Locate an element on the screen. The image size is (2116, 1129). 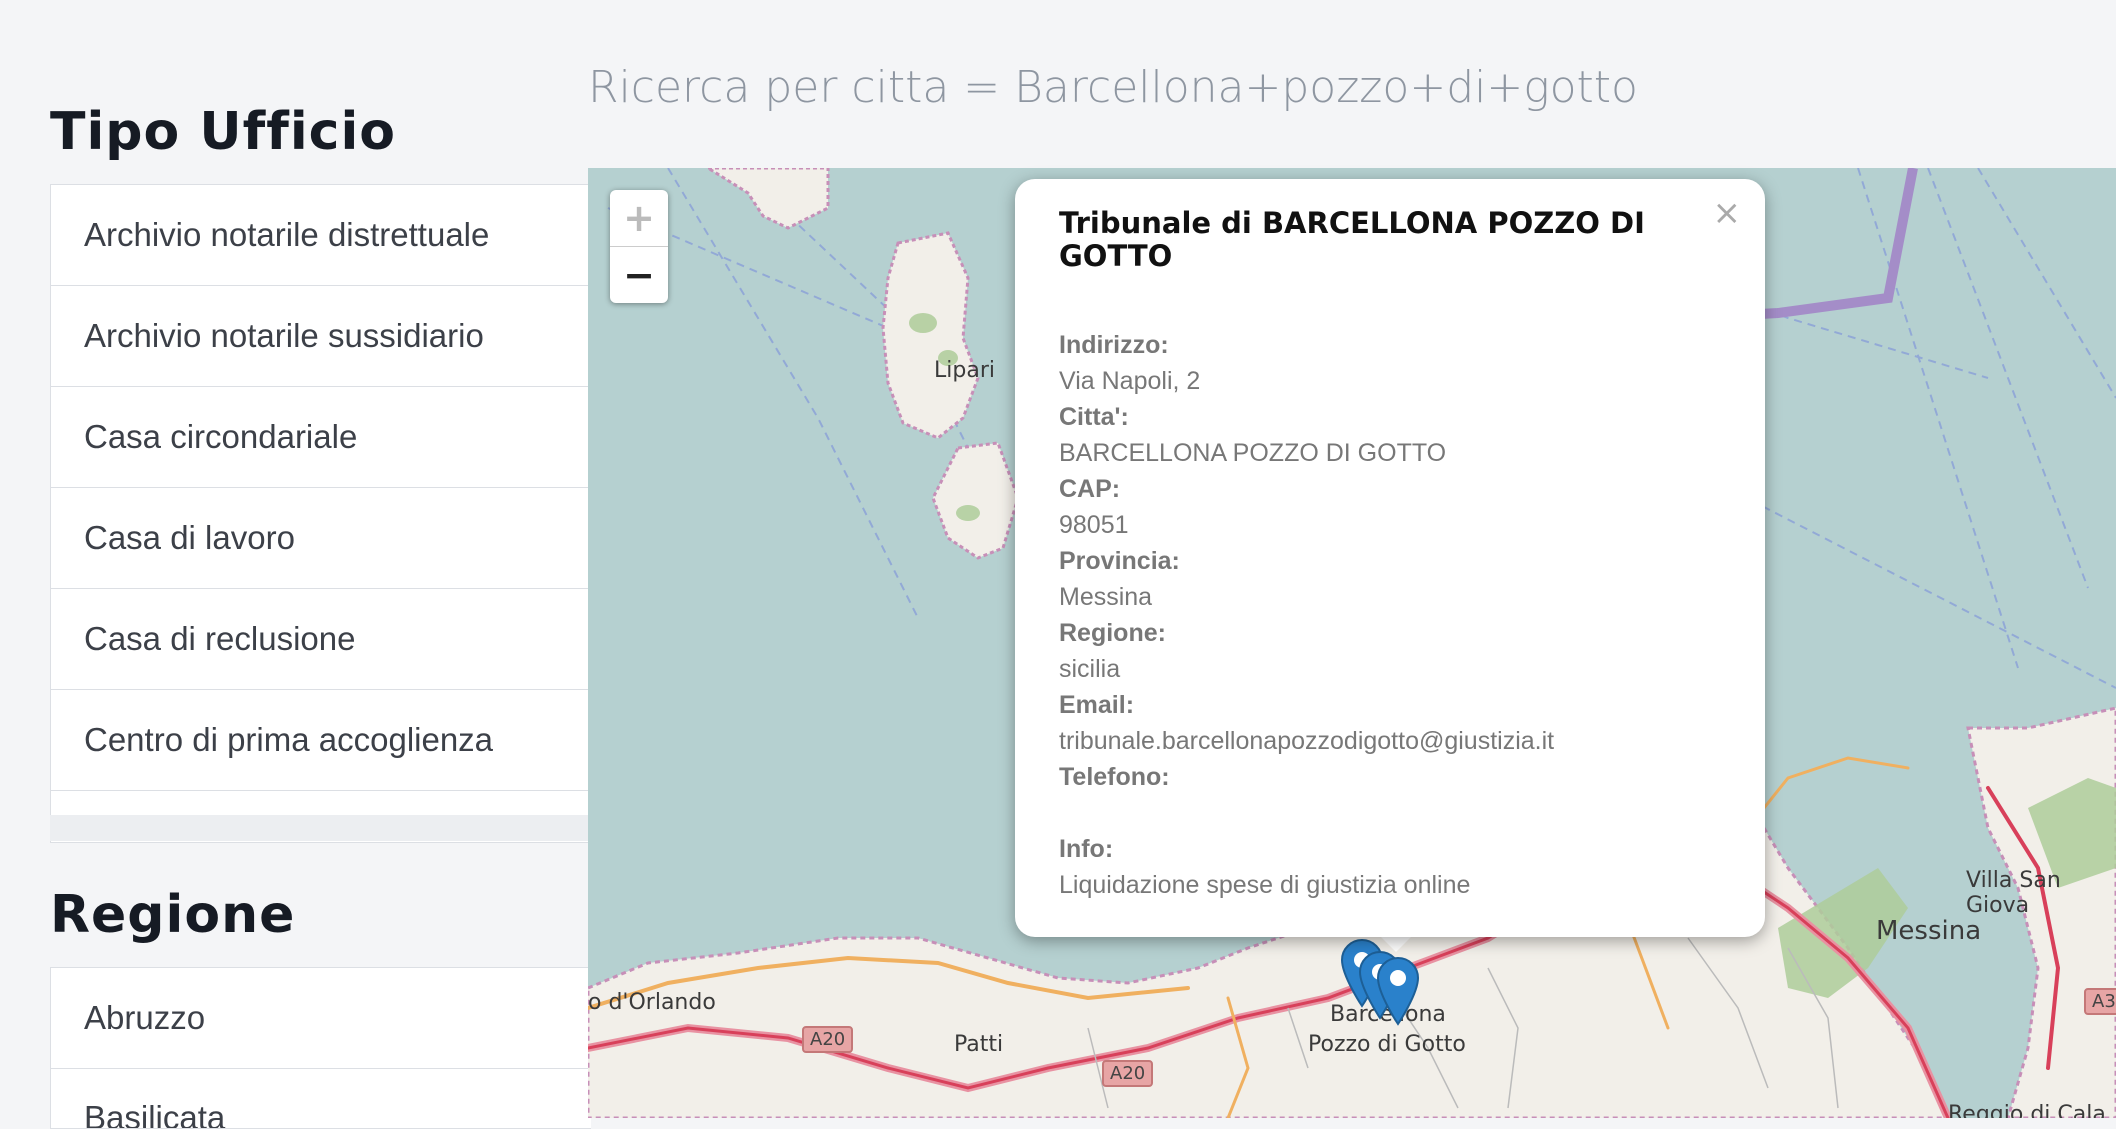
map-label-patti: Patti is located at coordinates (979, 1044).